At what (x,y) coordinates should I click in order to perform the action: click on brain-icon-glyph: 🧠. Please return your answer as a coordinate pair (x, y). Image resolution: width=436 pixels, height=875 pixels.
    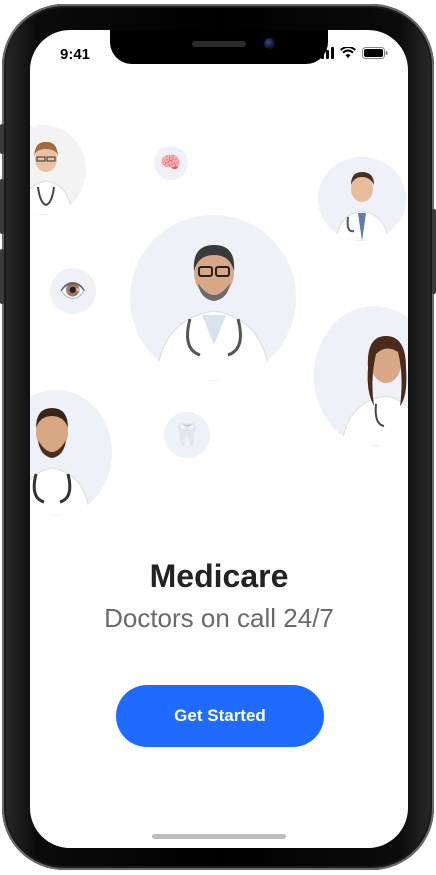
    Looking at the image, I should click on (171, 162).